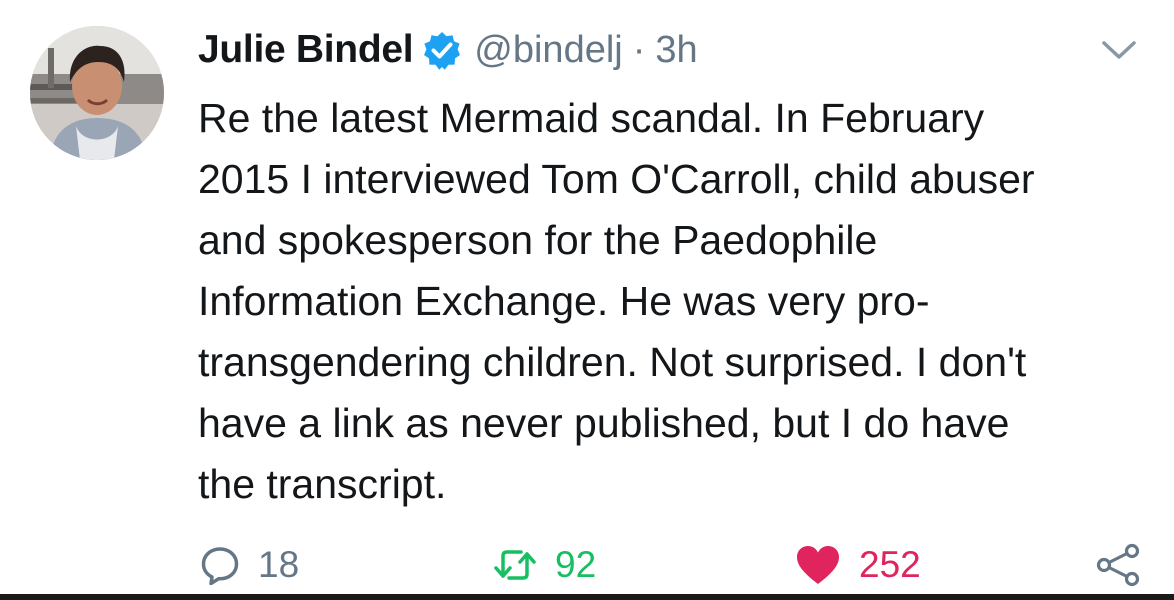  What do you see at coordinates (220, 565) in the screenshot?
I see `reply-bubble-icon` at bounding box center [220, 565].